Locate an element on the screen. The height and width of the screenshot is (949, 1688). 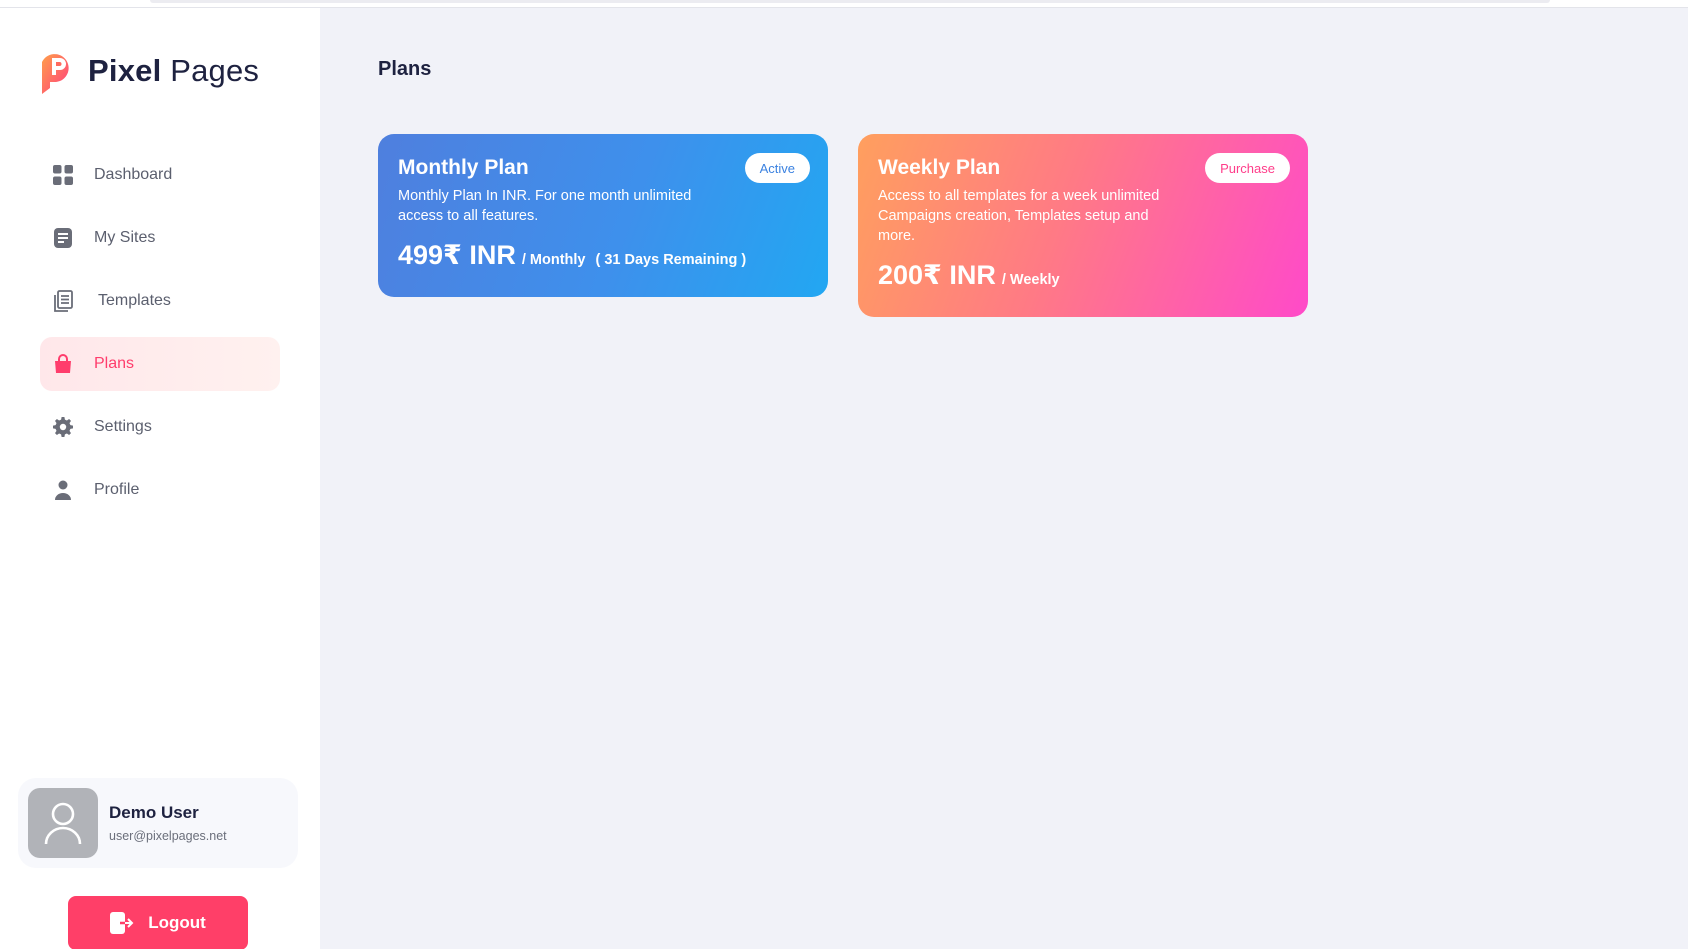
page-title: Plans is located at coordinates (405, 69).